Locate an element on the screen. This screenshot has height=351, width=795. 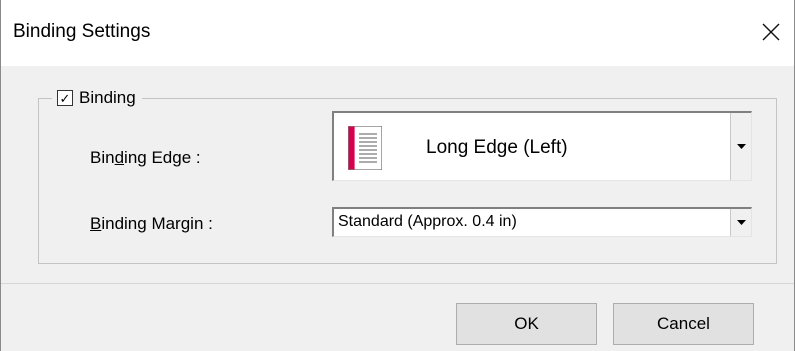
close-icon is located at coordinates (771, 32).